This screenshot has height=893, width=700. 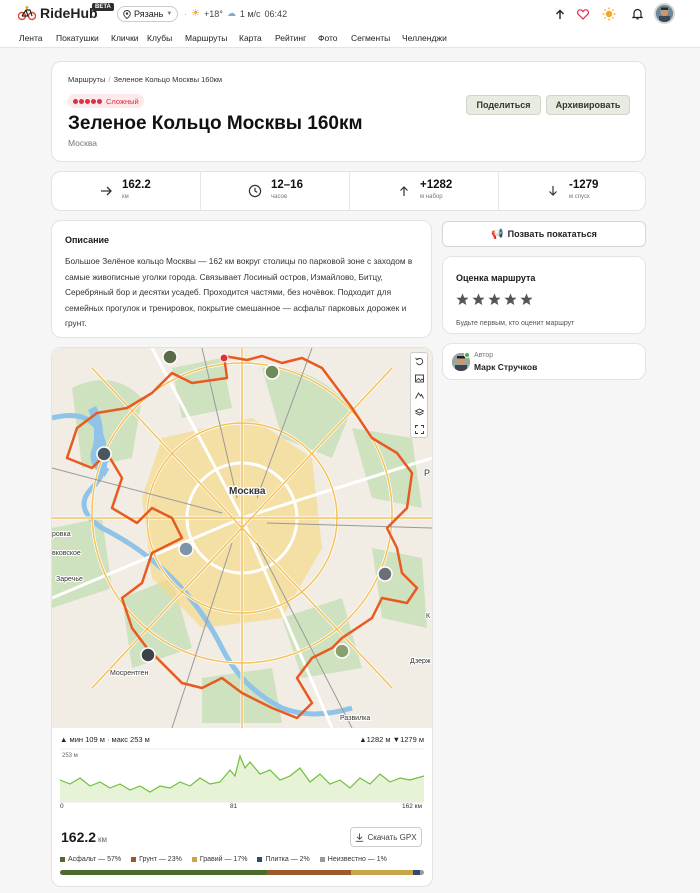 I want to click on map-label: Развилка, so click(x=355, y=718).